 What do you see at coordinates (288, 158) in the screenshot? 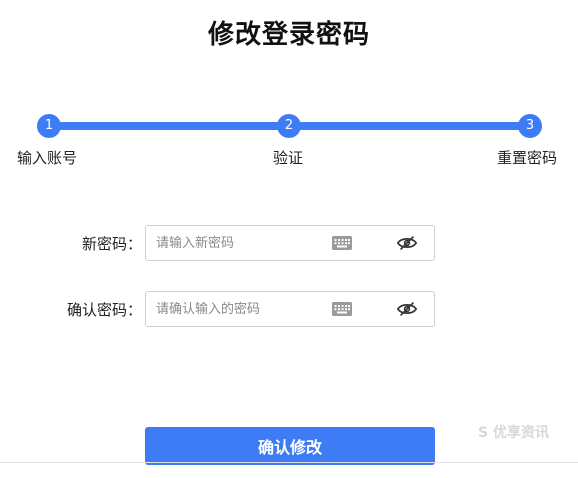
I see `step-2-label: 验证` at bounding box center [288, 158].